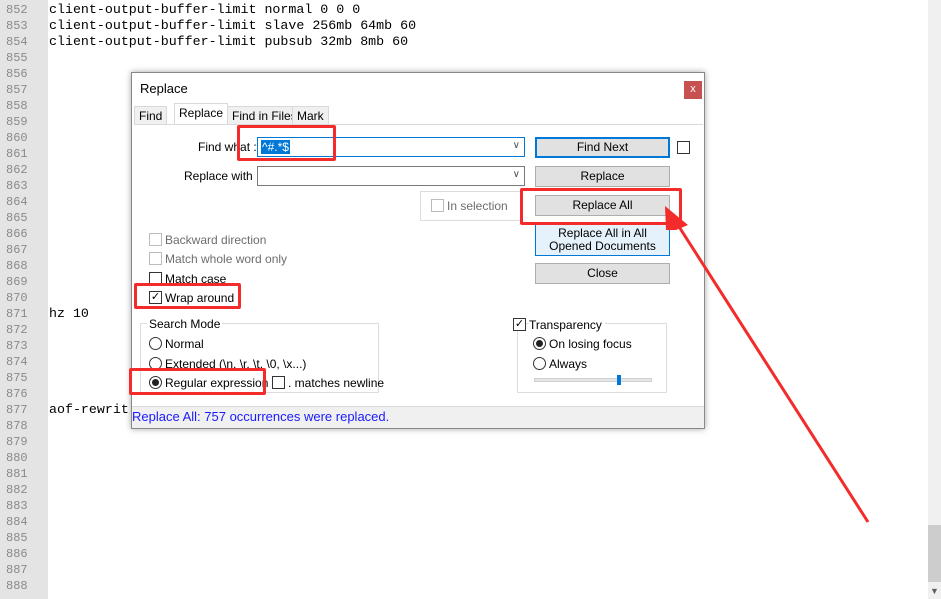 The width and height of the screenshot is (941, 599). I want to click on annotation-arrow, so click(767, 364).